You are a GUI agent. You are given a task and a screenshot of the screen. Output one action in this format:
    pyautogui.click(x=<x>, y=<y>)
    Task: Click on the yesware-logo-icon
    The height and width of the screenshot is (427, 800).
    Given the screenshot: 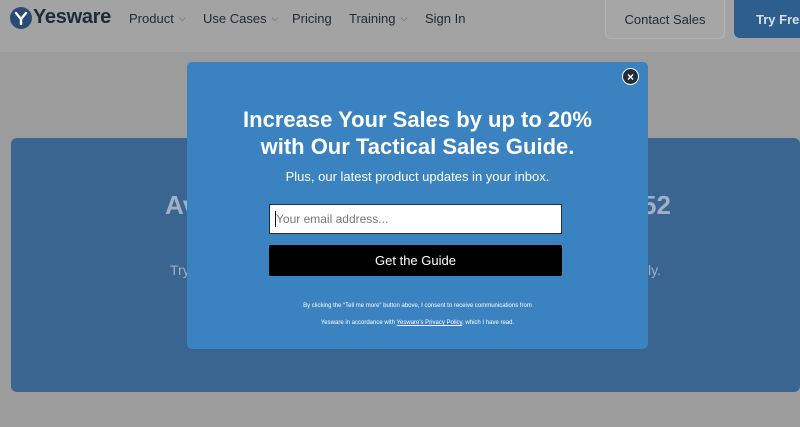 What is the action you would take?
    pyautogui.click(x=21, y=17)
    